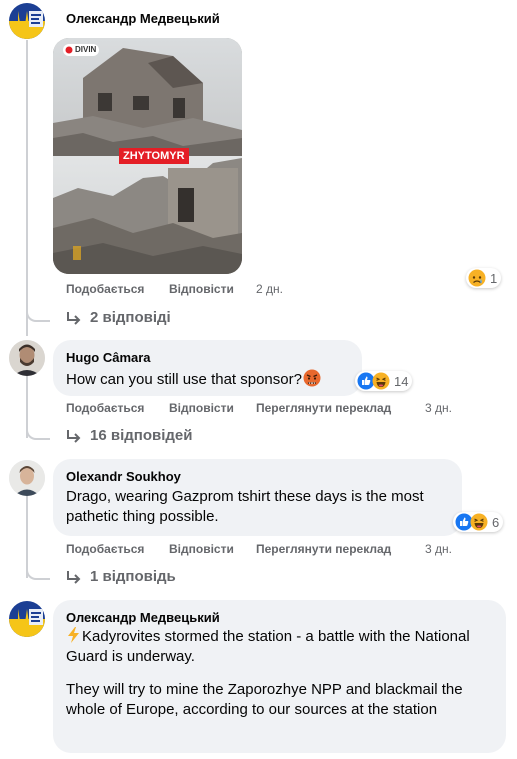 This screenshot has width=517, height=759. I want to click on photo-location-label: ZHYTOMYR, so click(154, 156).